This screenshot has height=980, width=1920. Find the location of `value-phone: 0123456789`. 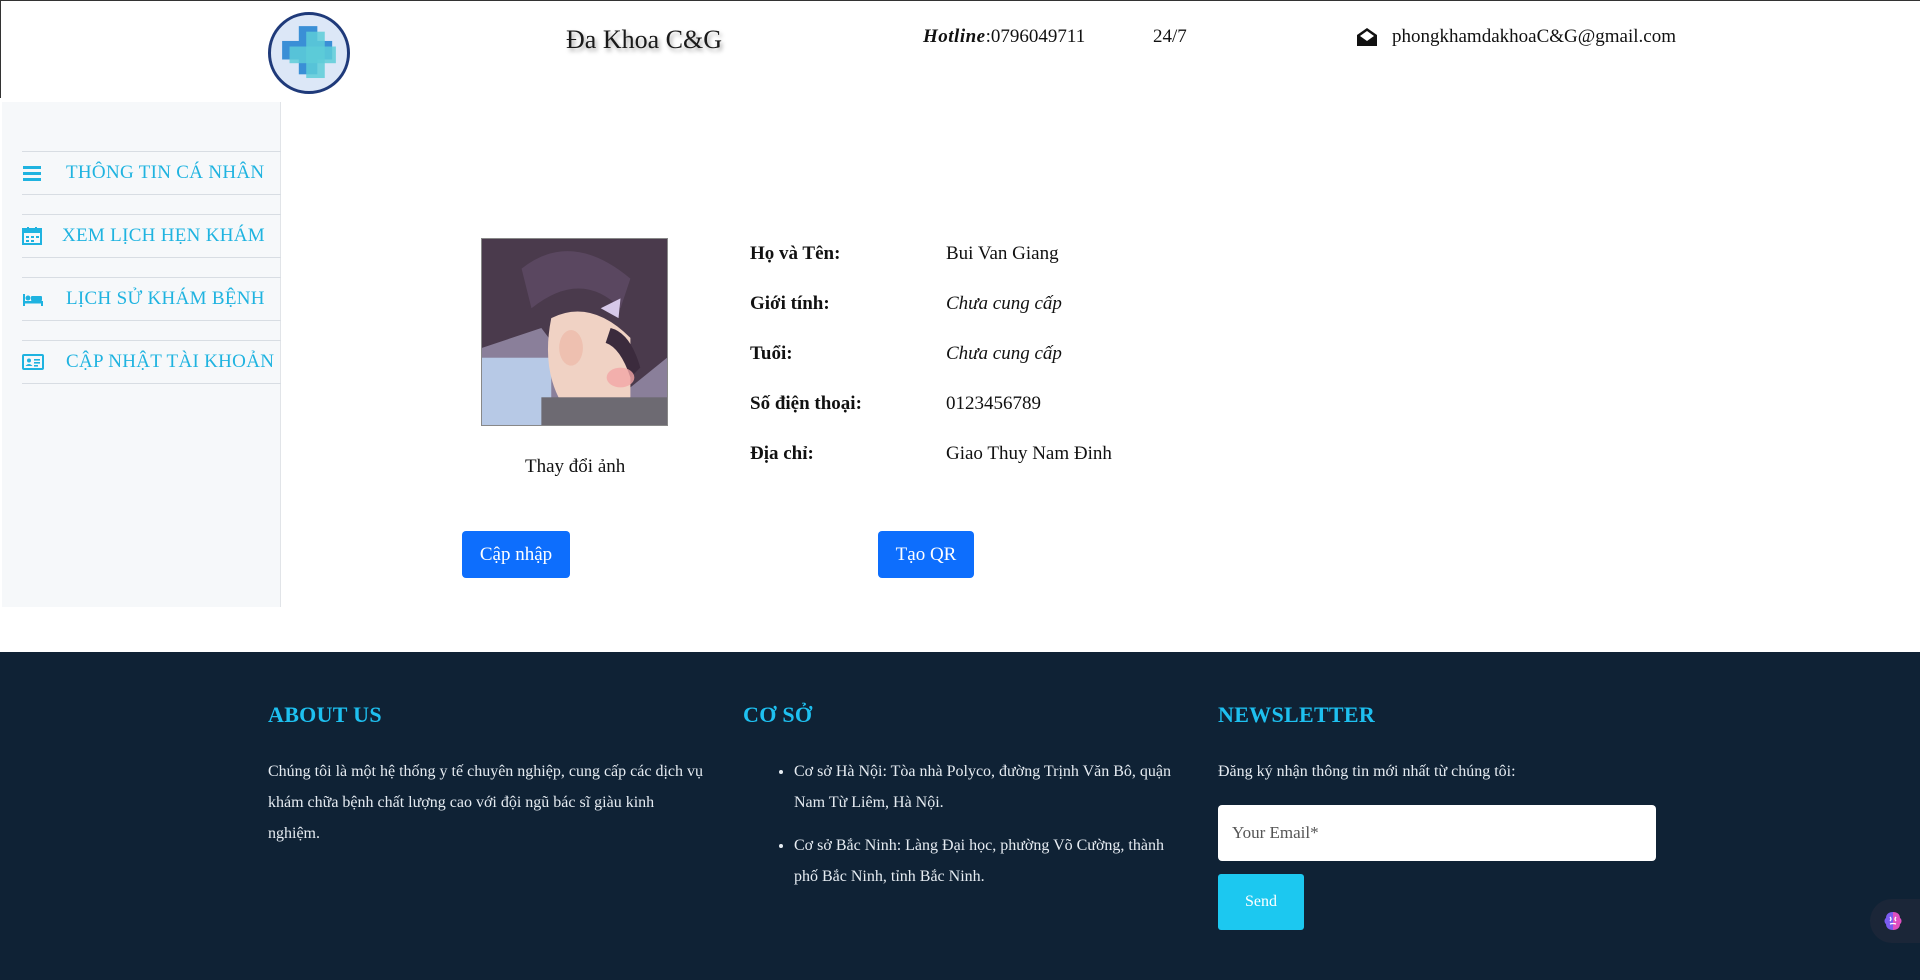

value-phone: 0123456789 is located at coordinates (993, 403).